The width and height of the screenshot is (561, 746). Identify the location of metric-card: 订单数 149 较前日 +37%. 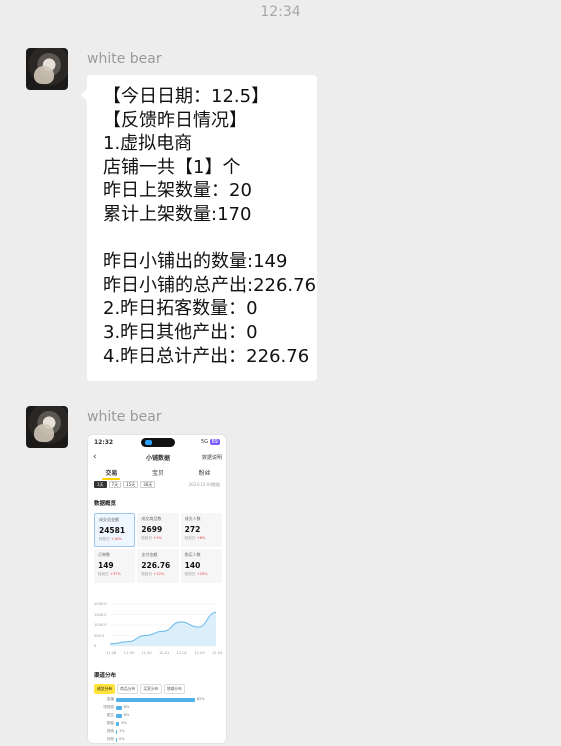
(115, 566).